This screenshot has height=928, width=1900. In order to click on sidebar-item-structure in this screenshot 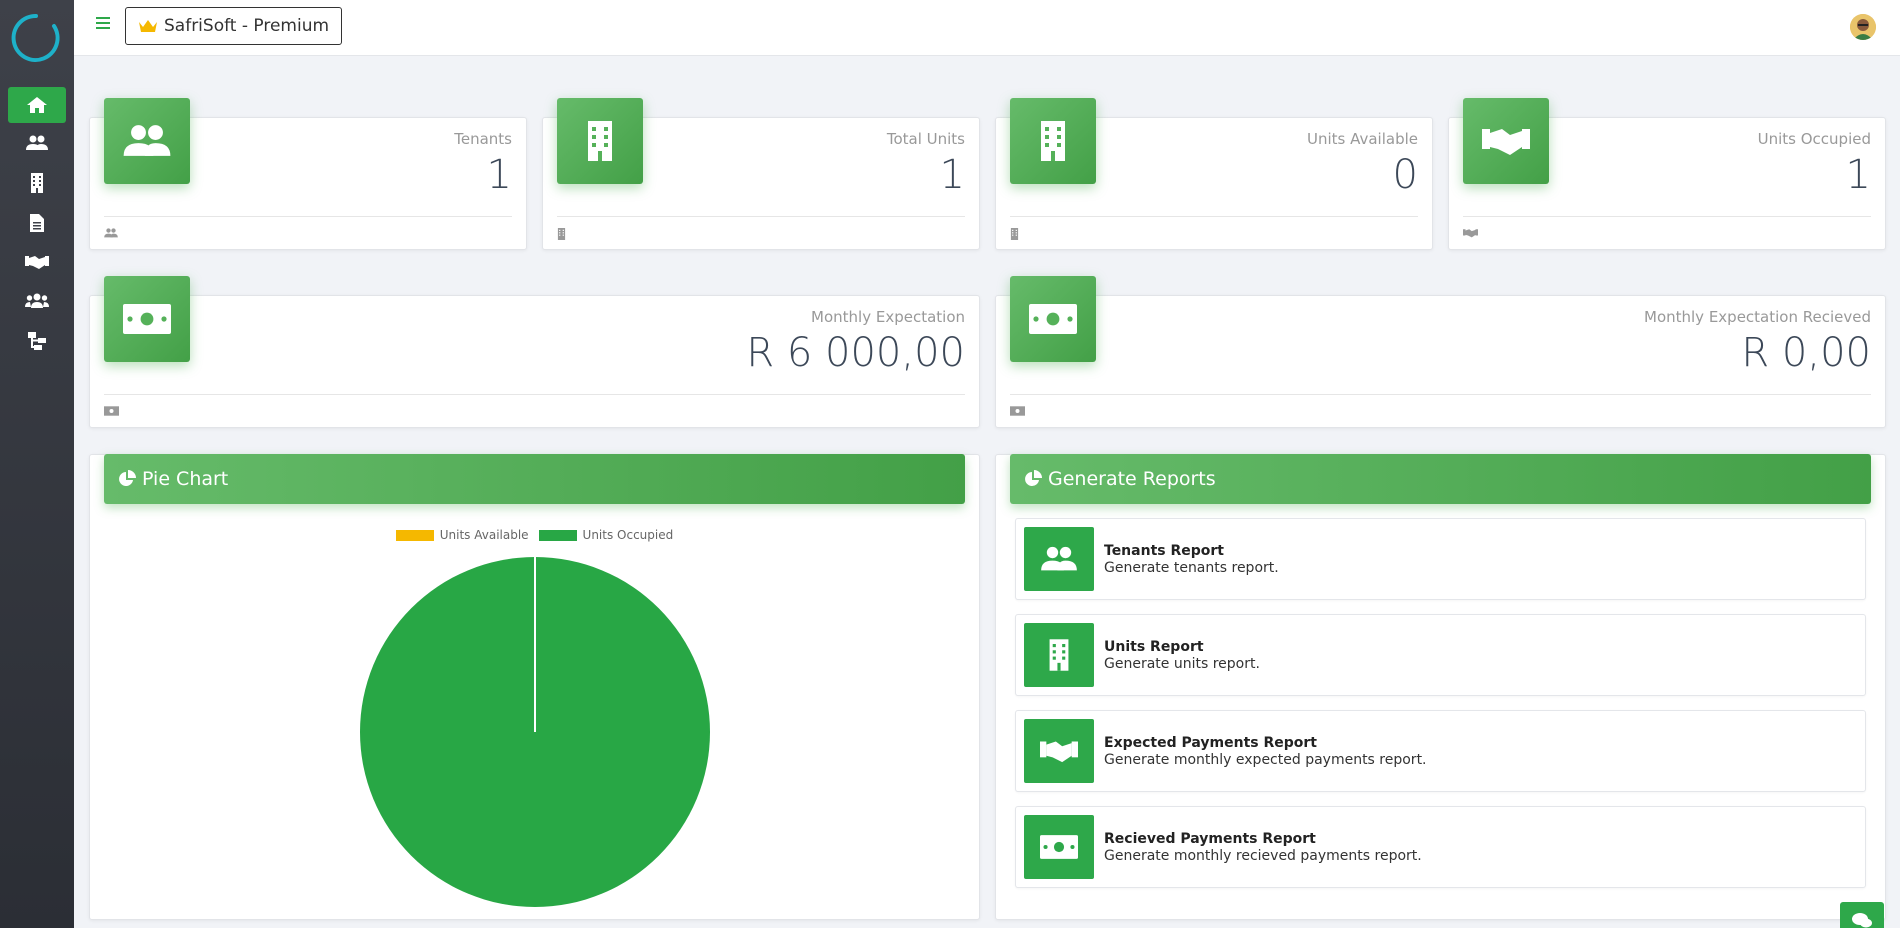, I will do `click(37, 341)`.